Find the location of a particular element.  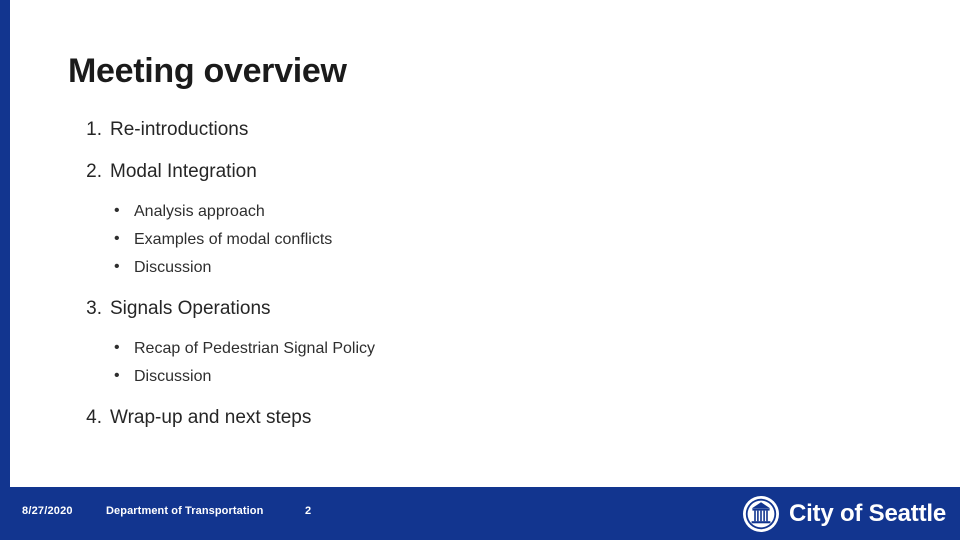

list-item-number: 2. is located at coordinates (94, 171).